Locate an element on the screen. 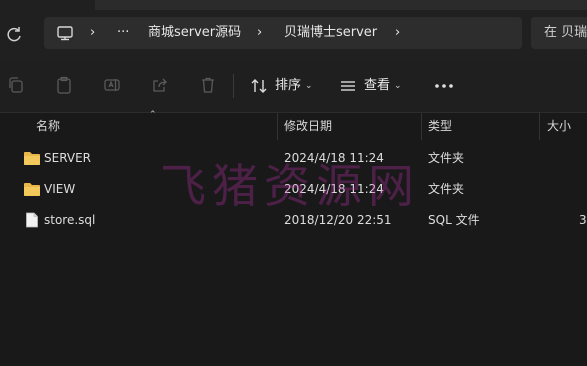 The width and height of the screenshot is (587, 366). column-type: 类型 is located at coordinates (440, 126).